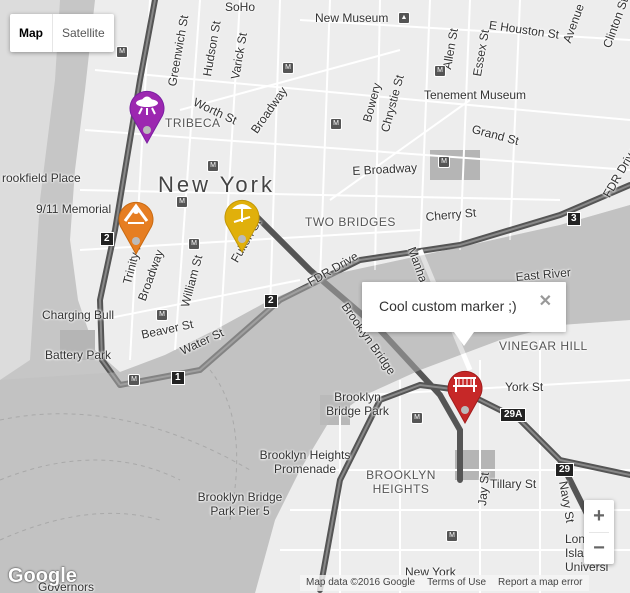 This screenshot has height=593, width=630. Describe the element at coordinates (524, 387) in the screenshot. I see `label-york-st: York St` at that location.